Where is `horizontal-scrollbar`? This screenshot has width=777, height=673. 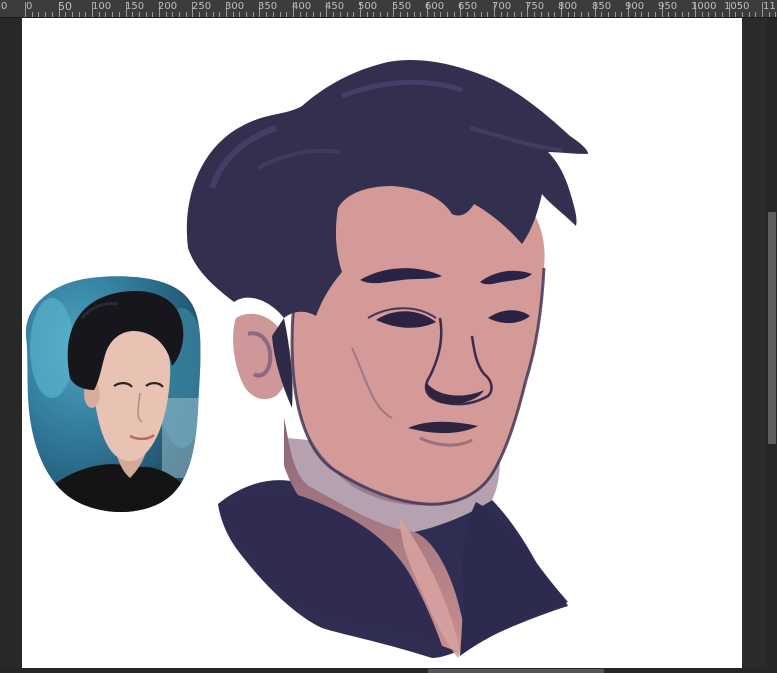 horizontal-scrollbar is located at coordinates (388, 670).